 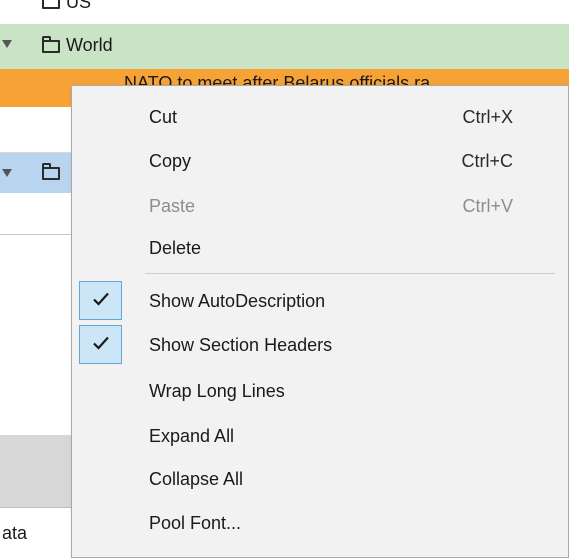 I want to click on menu-item-collapse-all: Collapse All, so click(x=320, y=480).